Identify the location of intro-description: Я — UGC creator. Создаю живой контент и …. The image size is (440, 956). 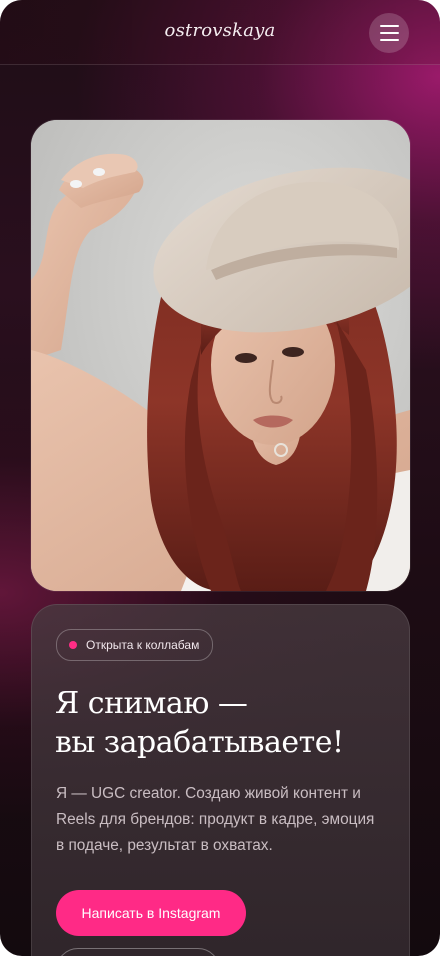
(215, 819).